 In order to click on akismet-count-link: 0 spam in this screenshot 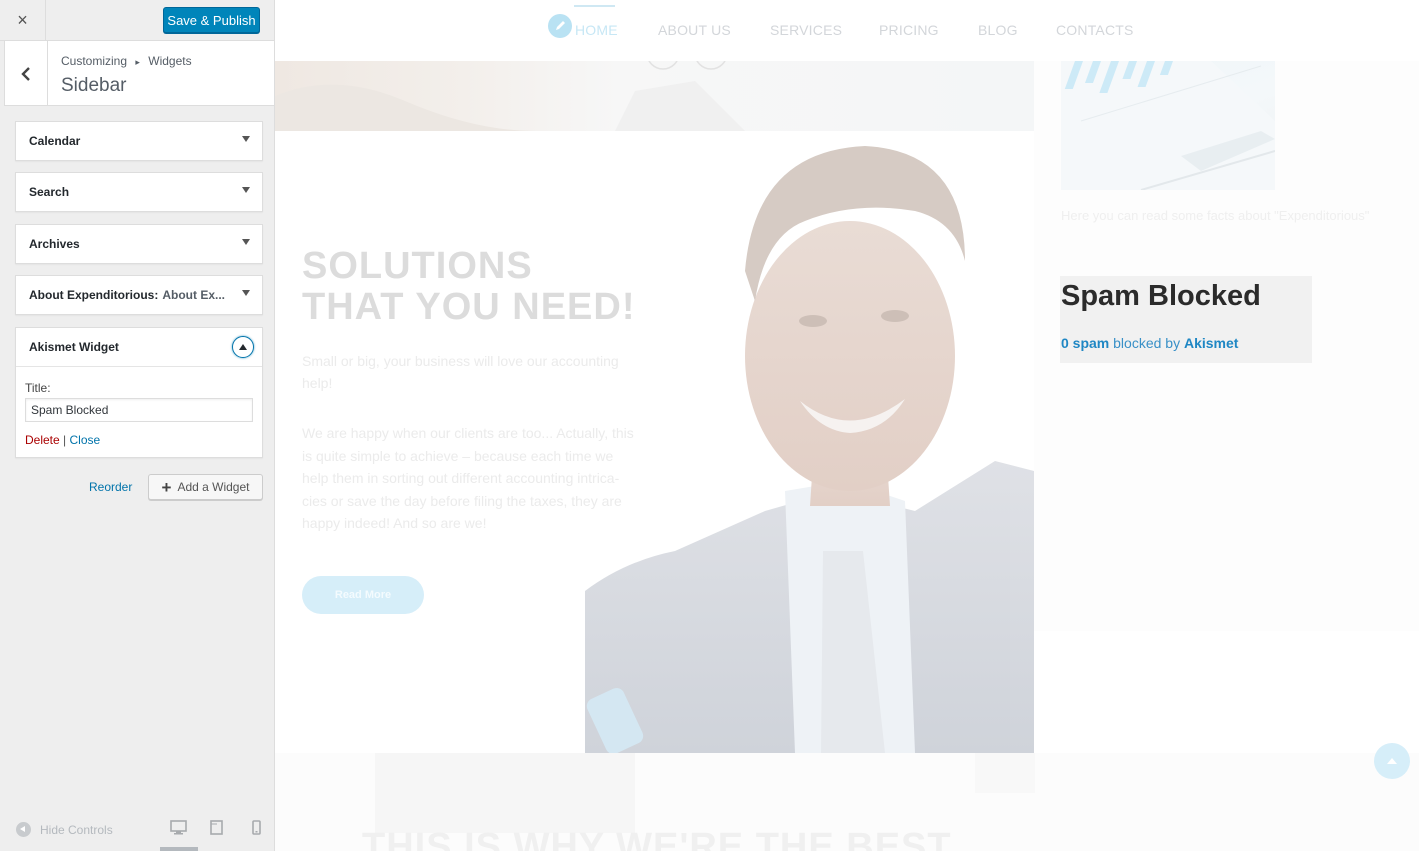, I will do `click(1085, 343)`.